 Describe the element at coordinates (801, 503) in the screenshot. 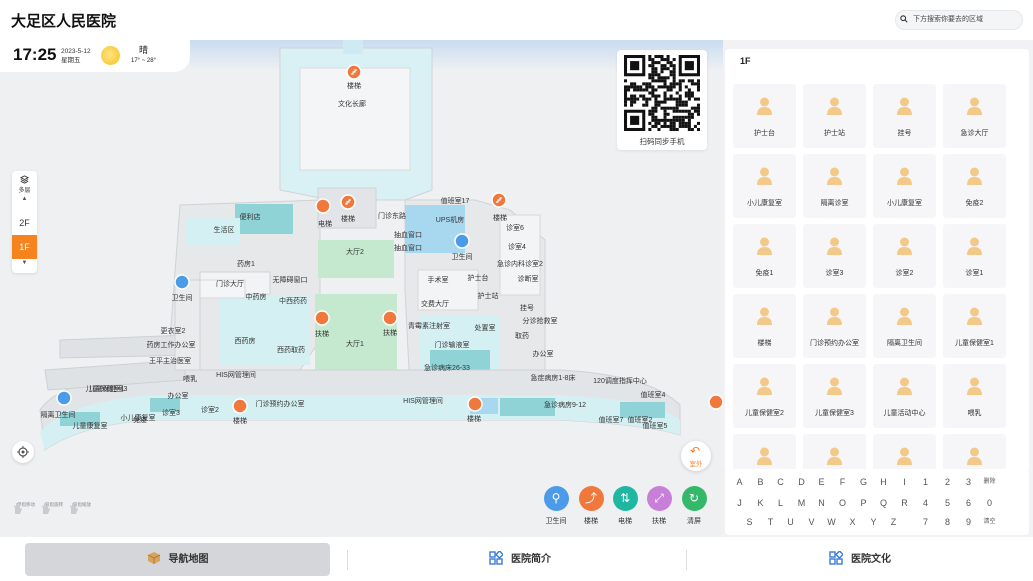

I see `keyboard-key: M` at that location.